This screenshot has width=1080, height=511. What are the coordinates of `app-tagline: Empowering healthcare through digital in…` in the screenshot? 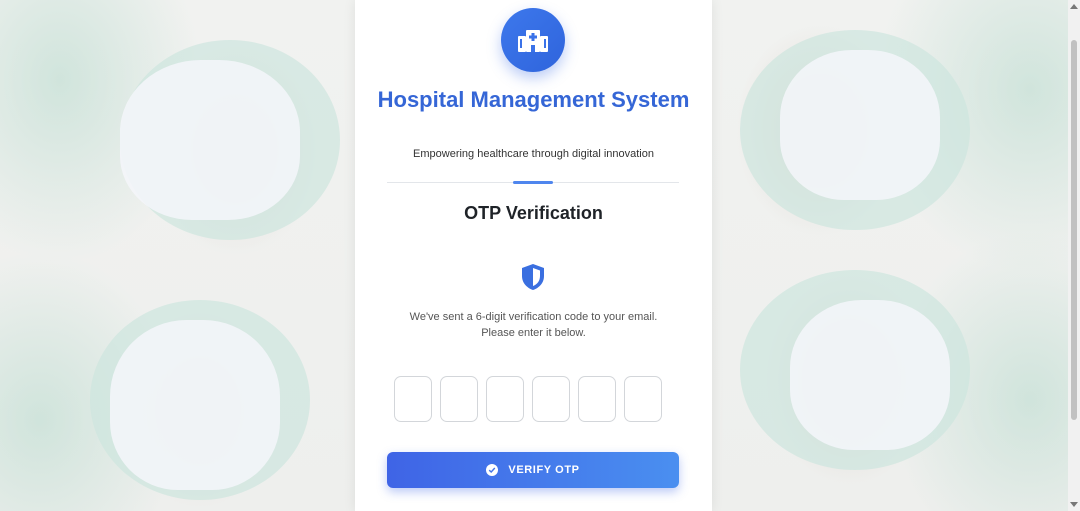 It's located at (533, 154).